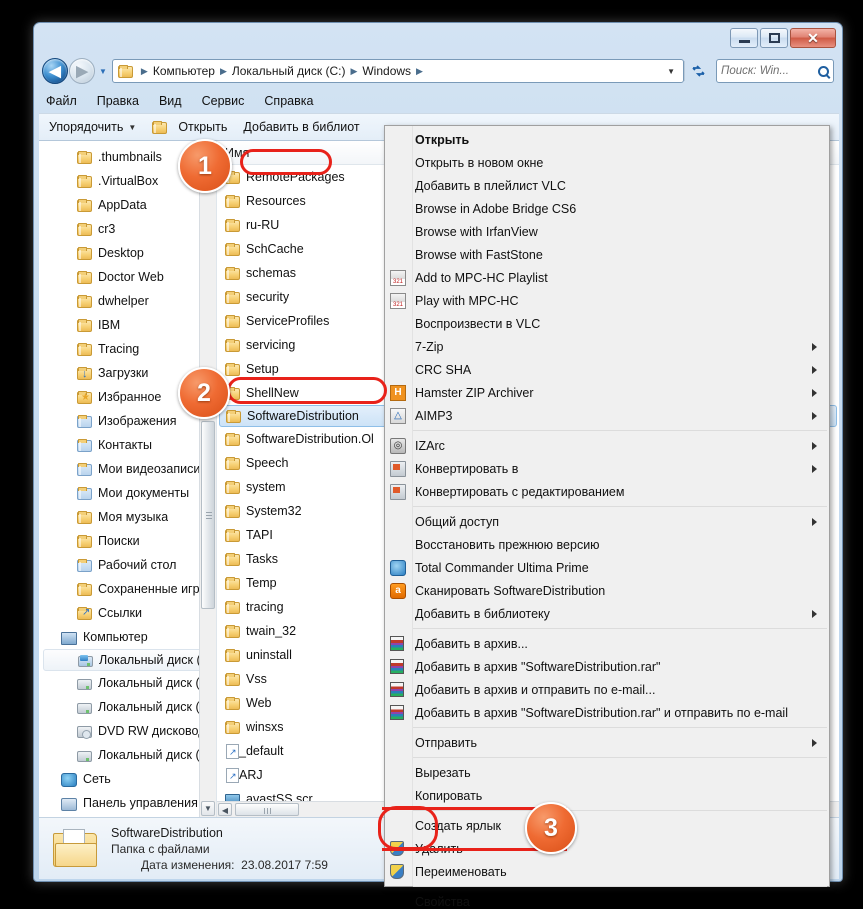  I want to click on context-menu-item: Конвертировать с редактированием, so click(607, 491).